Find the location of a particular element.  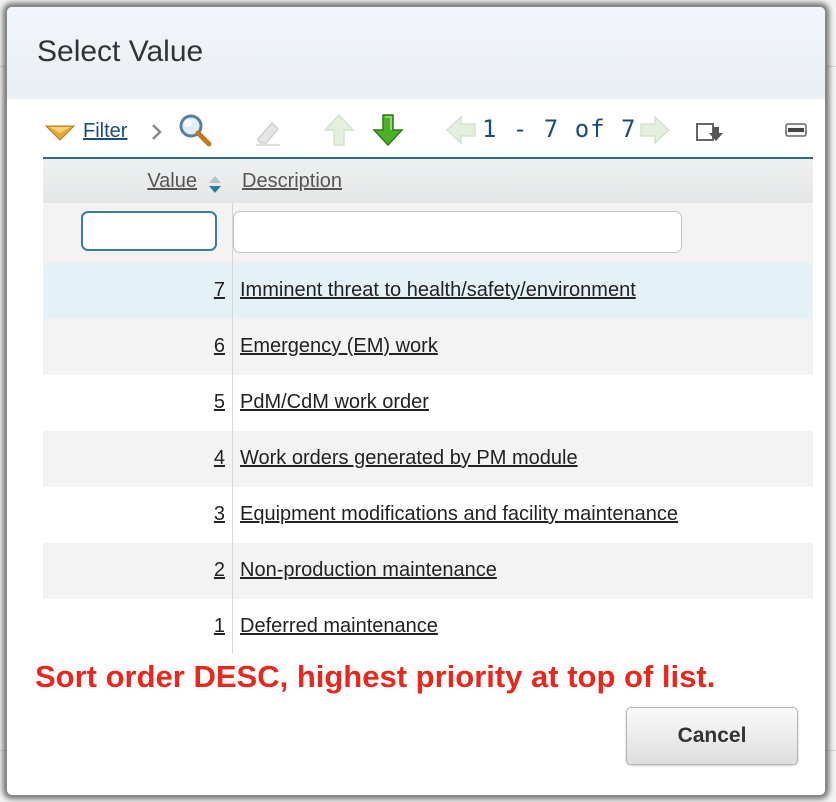

column-divider is located at coordinates (232, 428).